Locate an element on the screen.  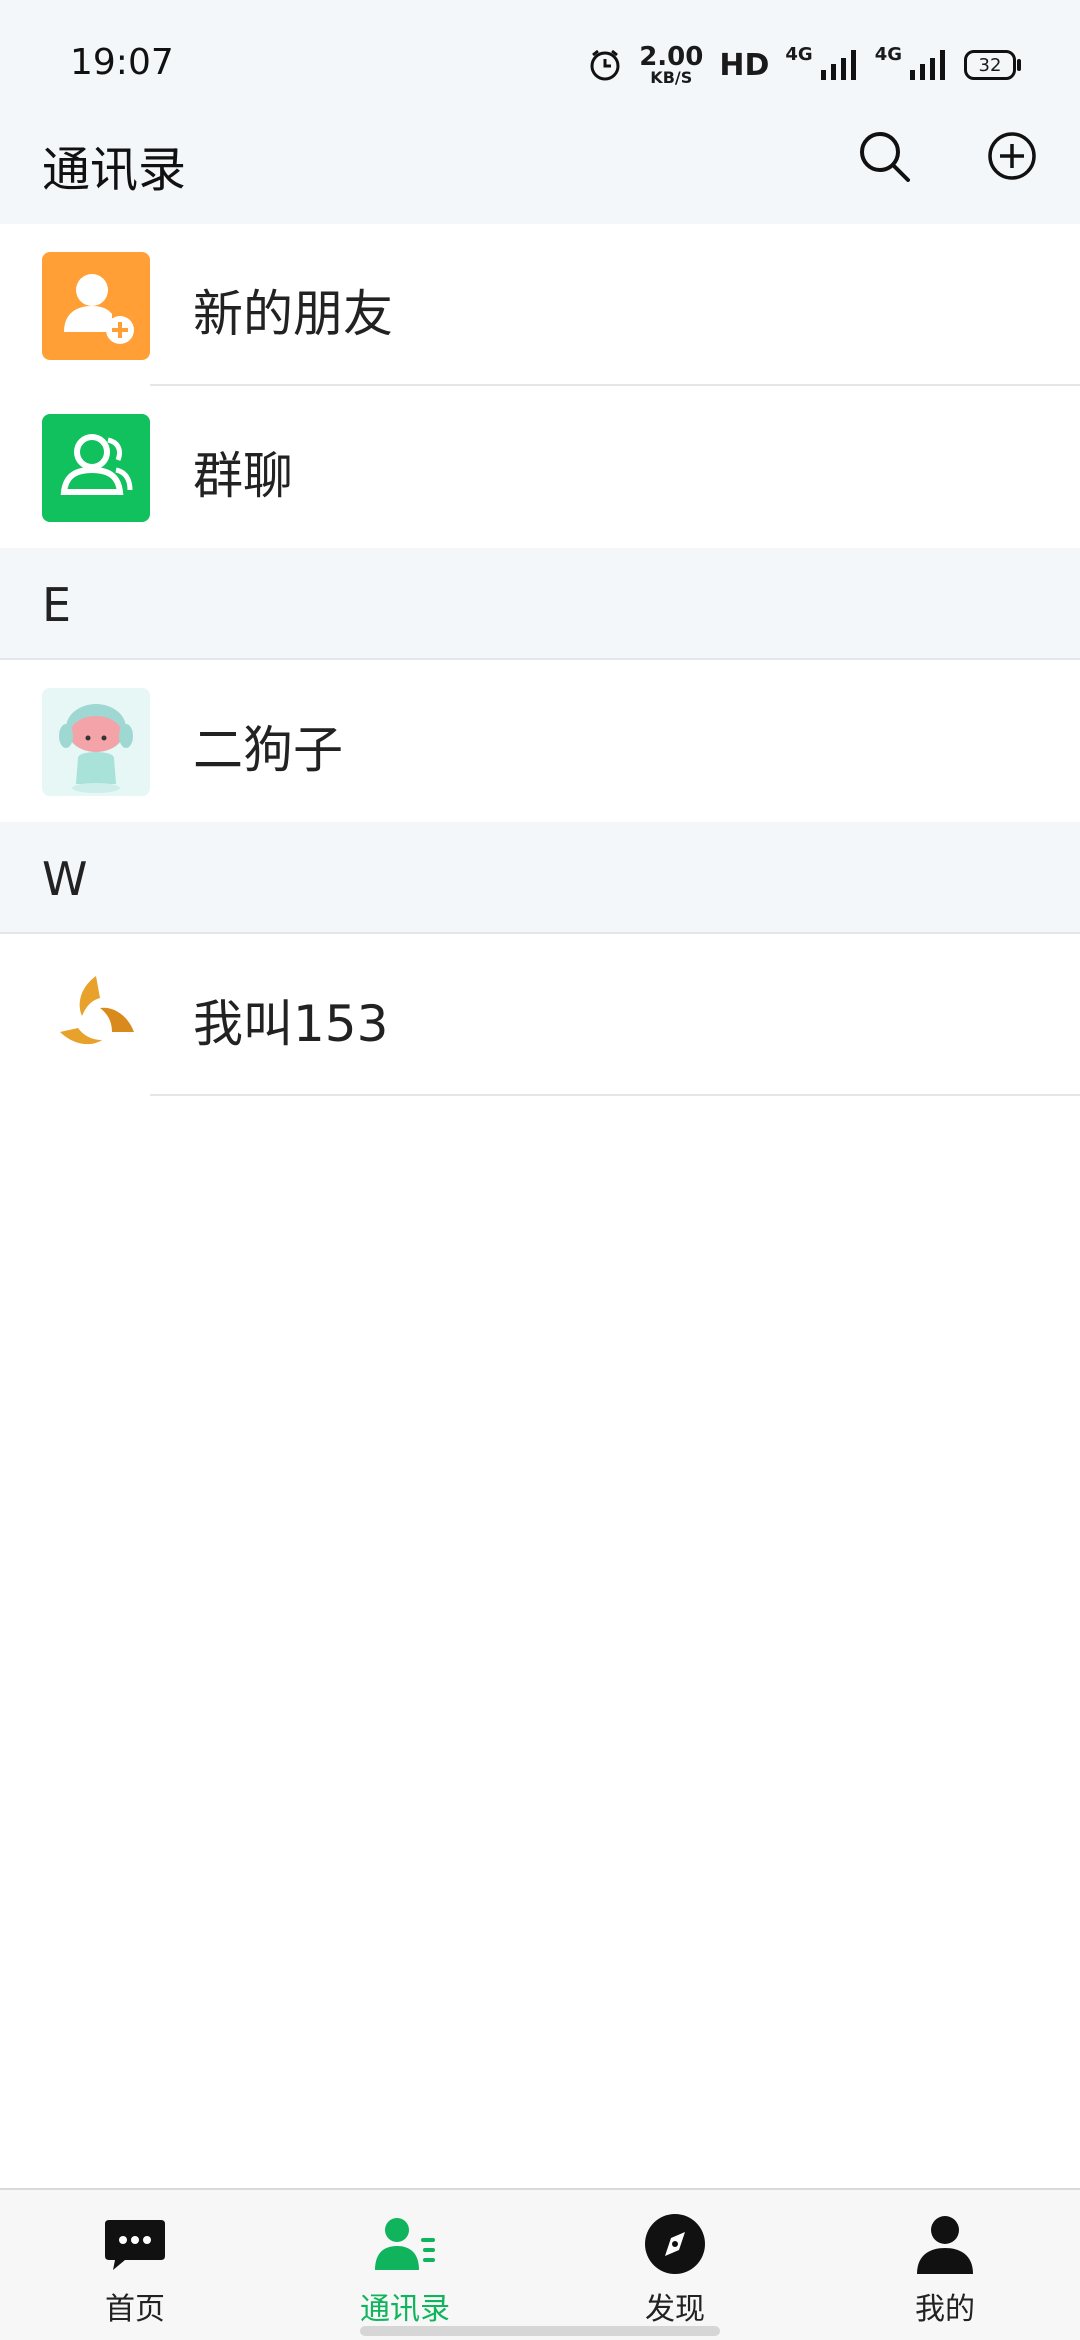
network-speed: 2.00 KB/S is located at coordinates (671, 65).